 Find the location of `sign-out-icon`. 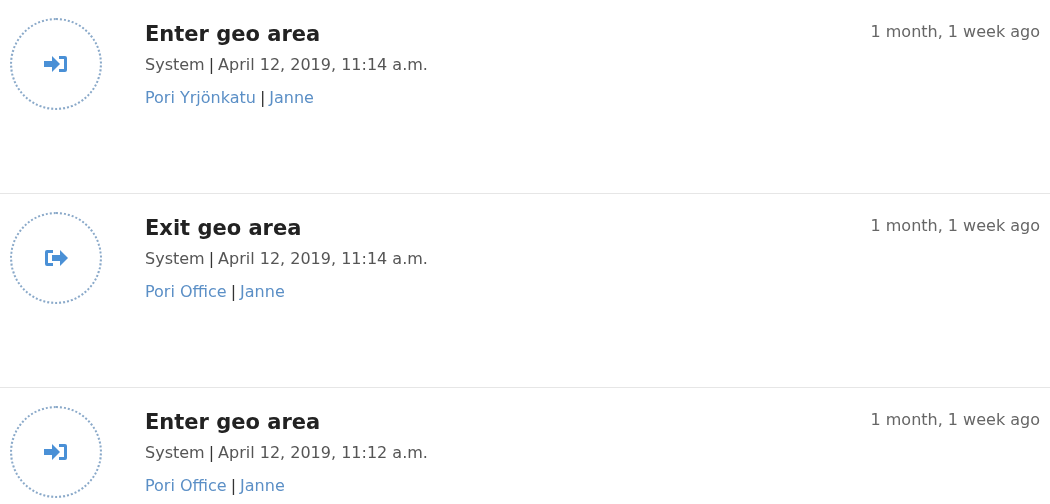

sign-out-icon is located at coordinates (56, 258).